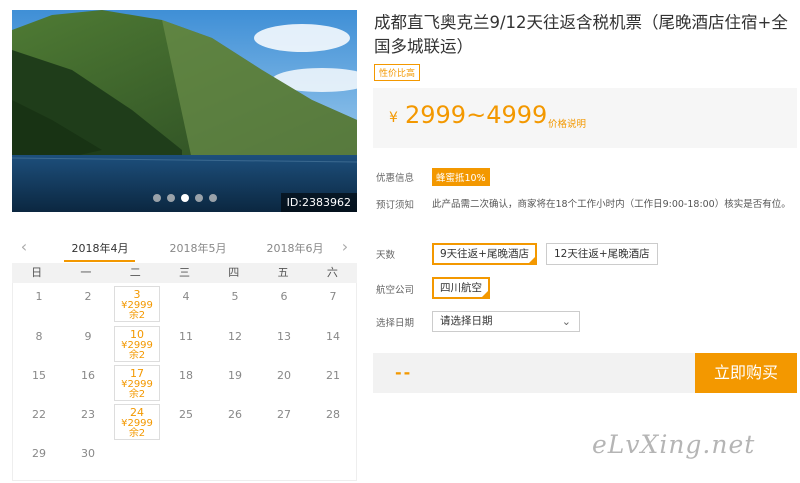  Describe the element at coordinates (100, 248) in the screenshot. I see `tab-month-april: 2018年4月` at that location.